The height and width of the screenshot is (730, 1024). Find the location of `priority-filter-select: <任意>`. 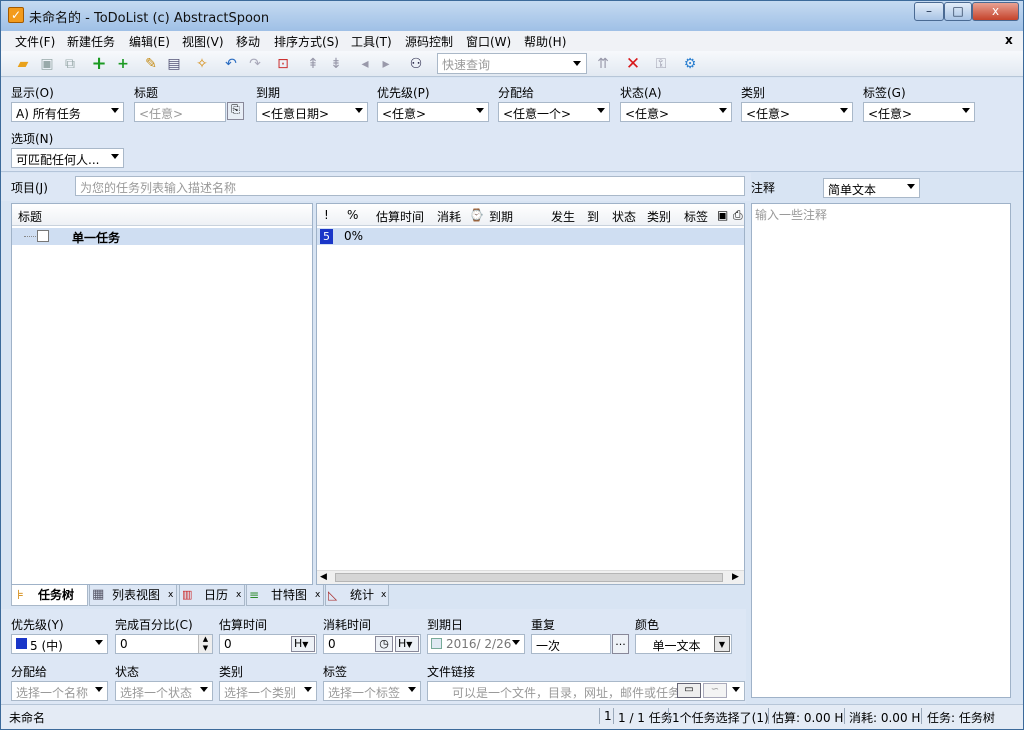

priority-filter-select: <任意> is located at coordinates (433, 112).